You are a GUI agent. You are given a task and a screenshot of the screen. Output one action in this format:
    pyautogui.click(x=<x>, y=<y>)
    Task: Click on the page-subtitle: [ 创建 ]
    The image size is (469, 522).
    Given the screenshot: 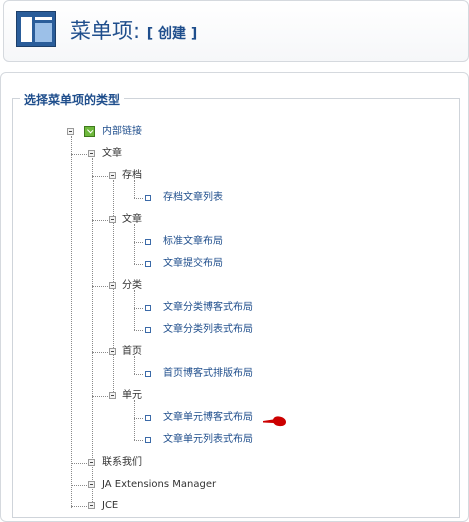 What is the action you would take?
    pyautogui.click(x=172, y=34)
    